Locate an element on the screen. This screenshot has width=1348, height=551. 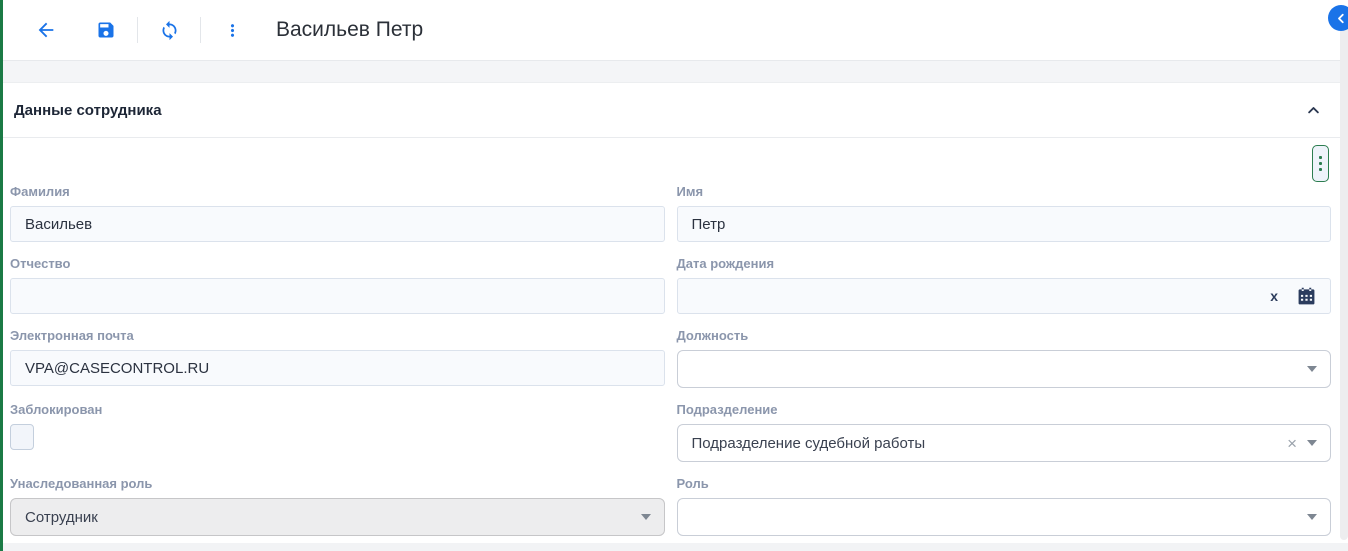
field-blocked: Заблокирован is located at coordinates (337, 432).